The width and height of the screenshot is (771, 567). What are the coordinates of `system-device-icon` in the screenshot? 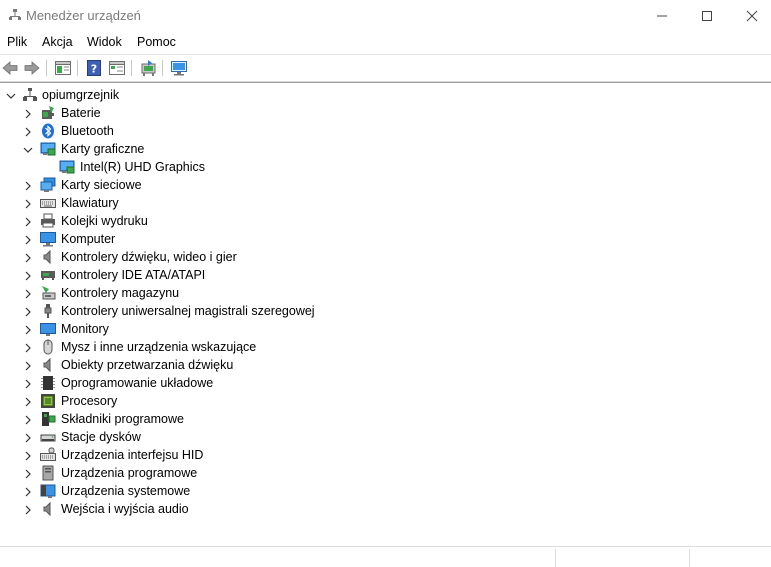 It's located at (48, 491).